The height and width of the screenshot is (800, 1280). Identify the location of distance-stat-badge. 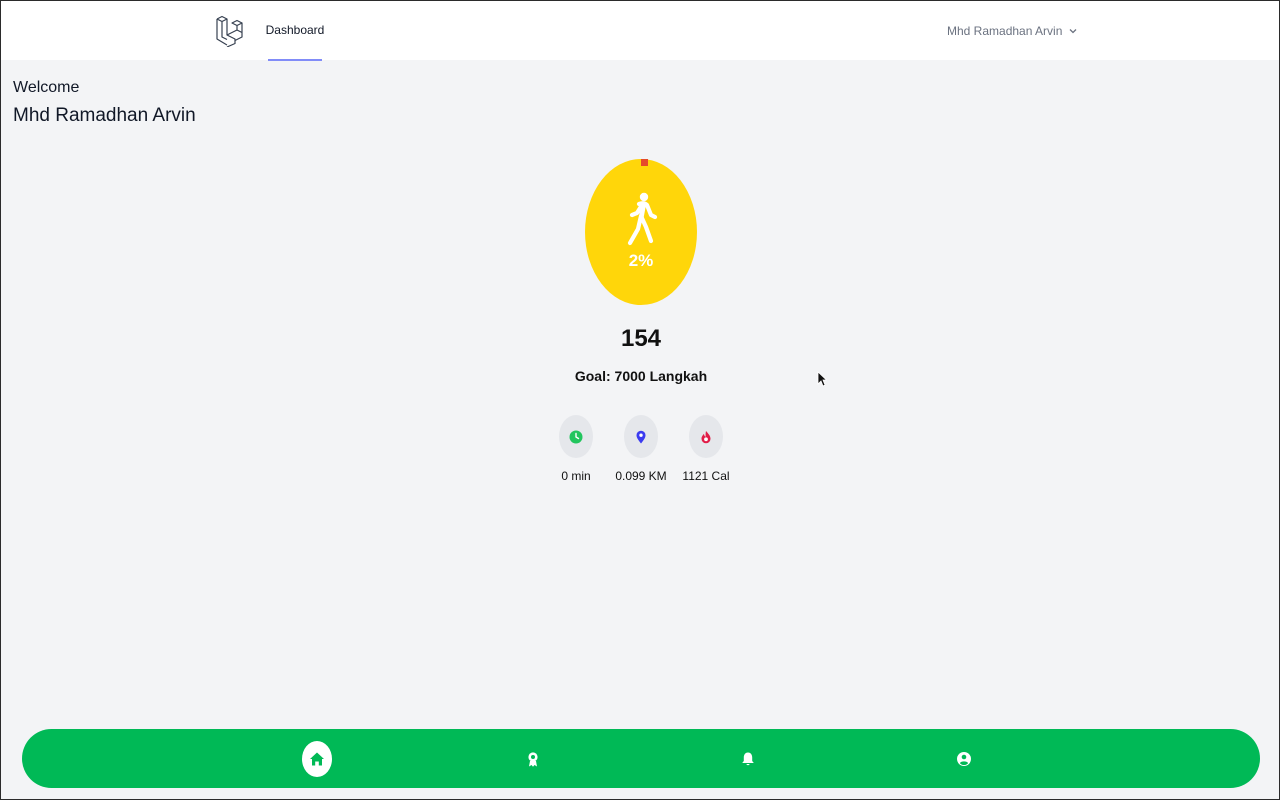
(641, 436).